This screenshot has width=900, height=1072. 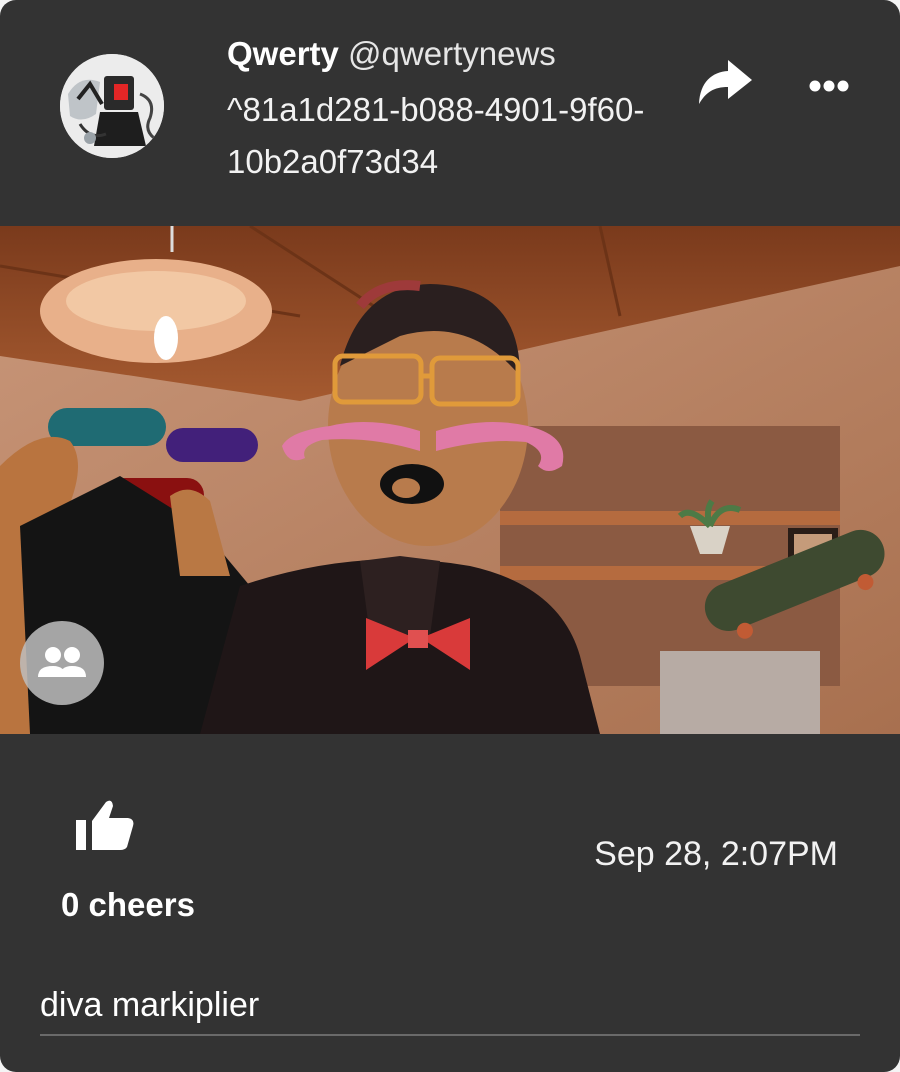 I want to click on tagged-people-button, so click(x=62, y=663).